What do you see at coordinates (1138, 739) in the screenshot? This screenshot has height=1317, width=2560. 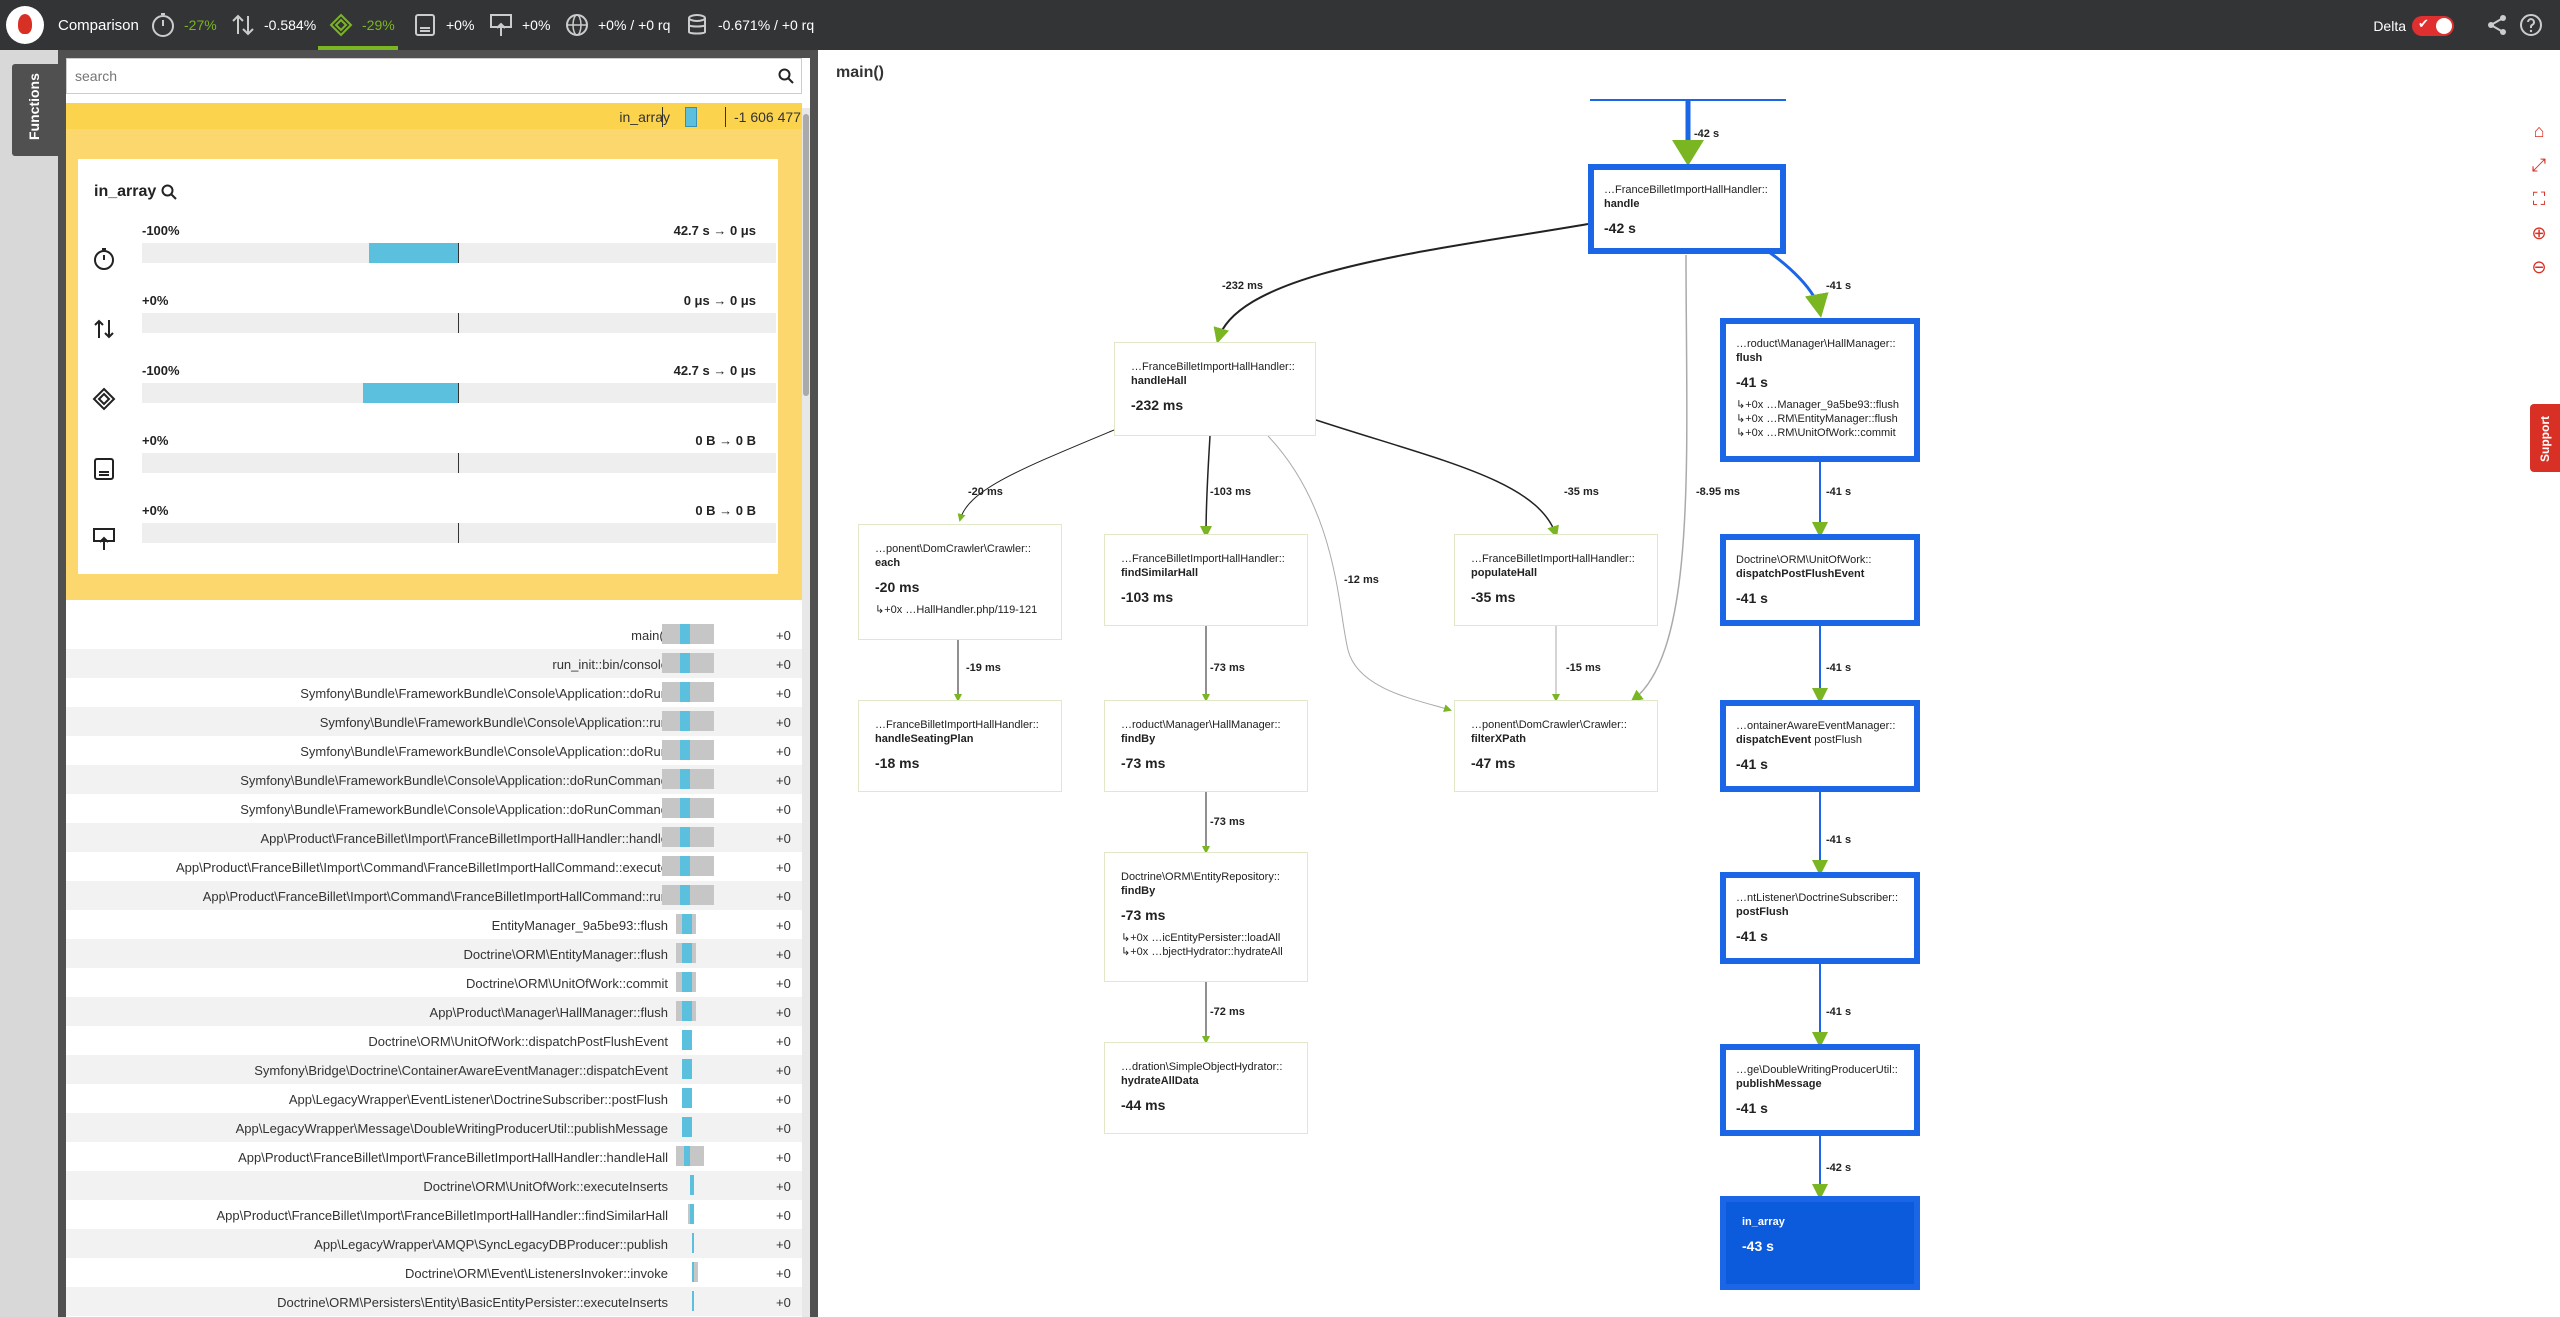 I see `node-function: findBy` at bounding box center [1138, 739].